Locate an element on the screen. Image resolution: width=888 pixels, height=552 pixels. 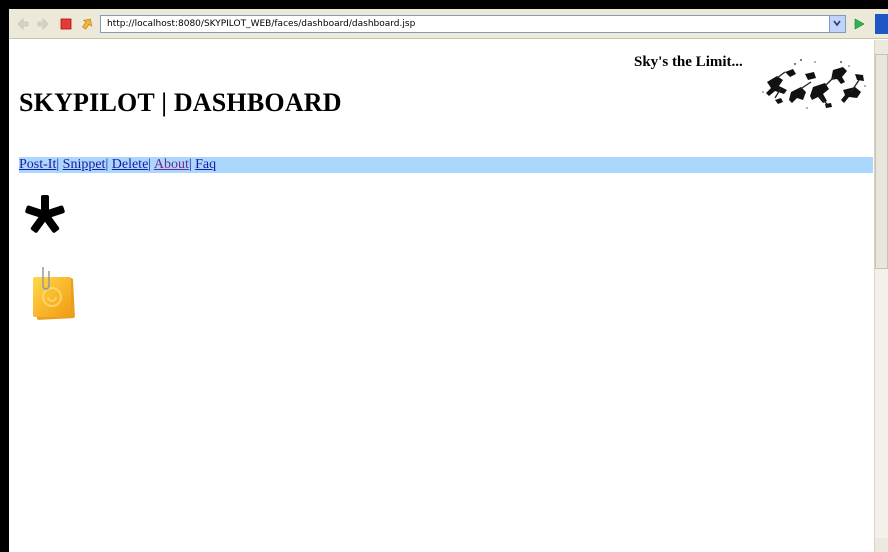
window-frame-top is located at coordinates (444, 4).